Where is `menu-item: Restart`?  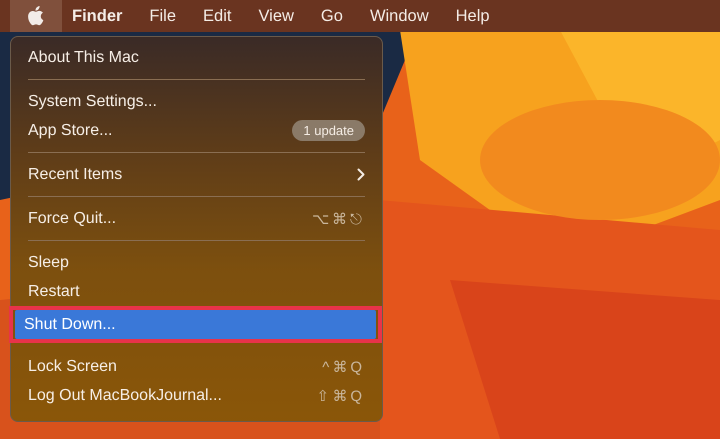 menu-item: Restart is located at coordinates (196, 291).